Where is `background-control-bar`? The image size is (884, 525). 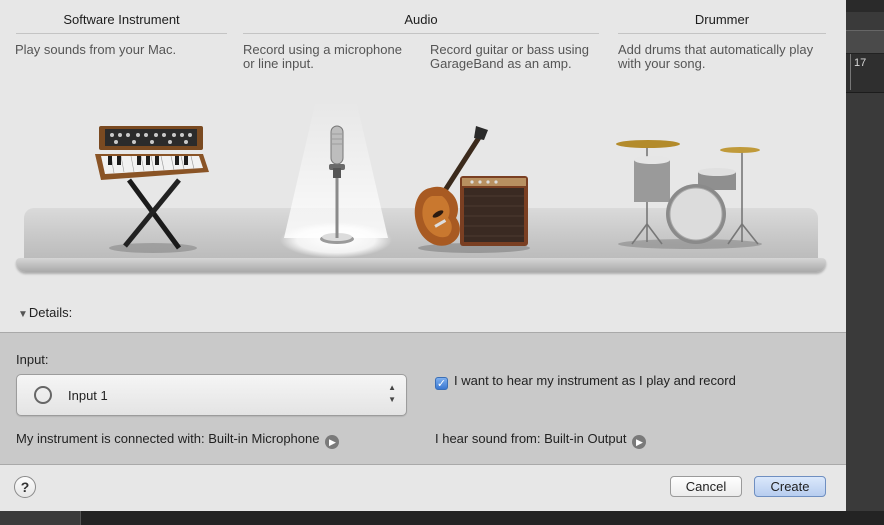
background-control-bar is located at coordinates (865, 42).